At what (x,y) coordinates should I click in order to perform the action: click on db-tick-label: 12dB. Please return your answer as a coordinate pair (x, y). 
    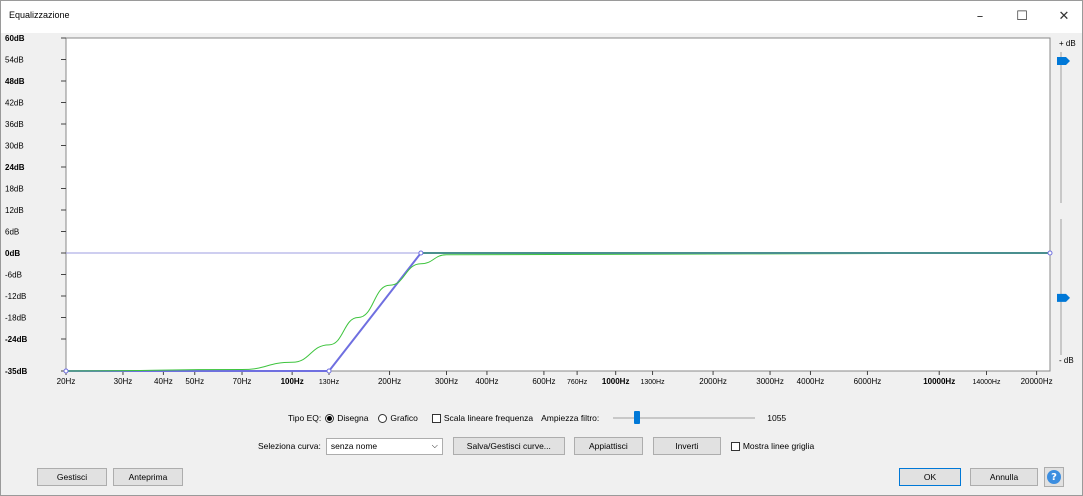
    Looking at the image, I should click on (14, 210).